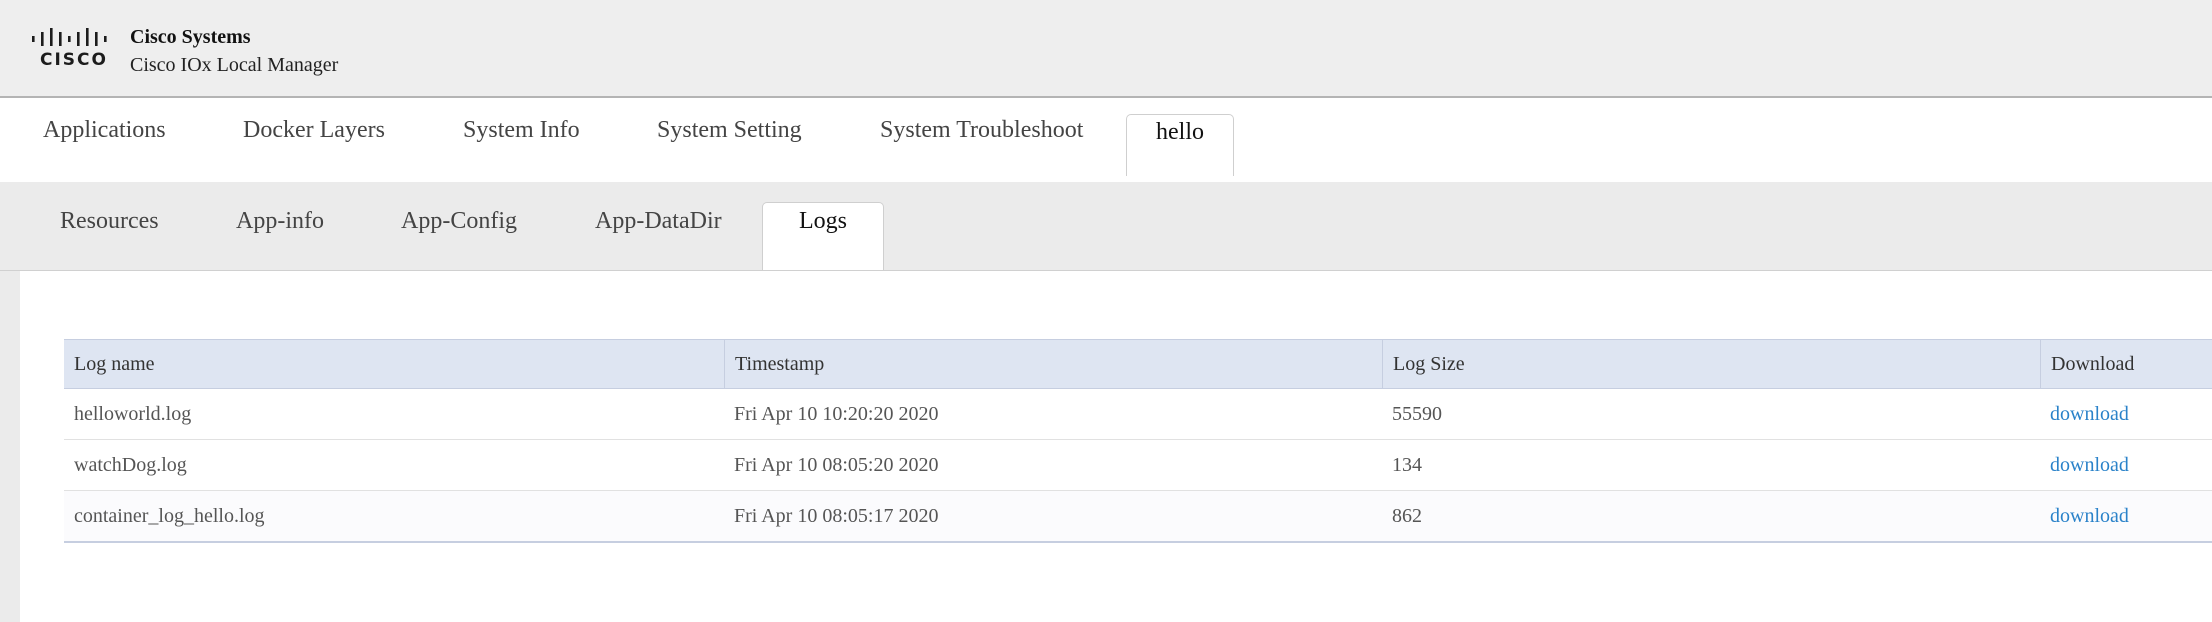  What do you see at coordinates (190, 37) in the screenshot?
I see `company-name: Cisco Systems` at bounding box center [190, 37].